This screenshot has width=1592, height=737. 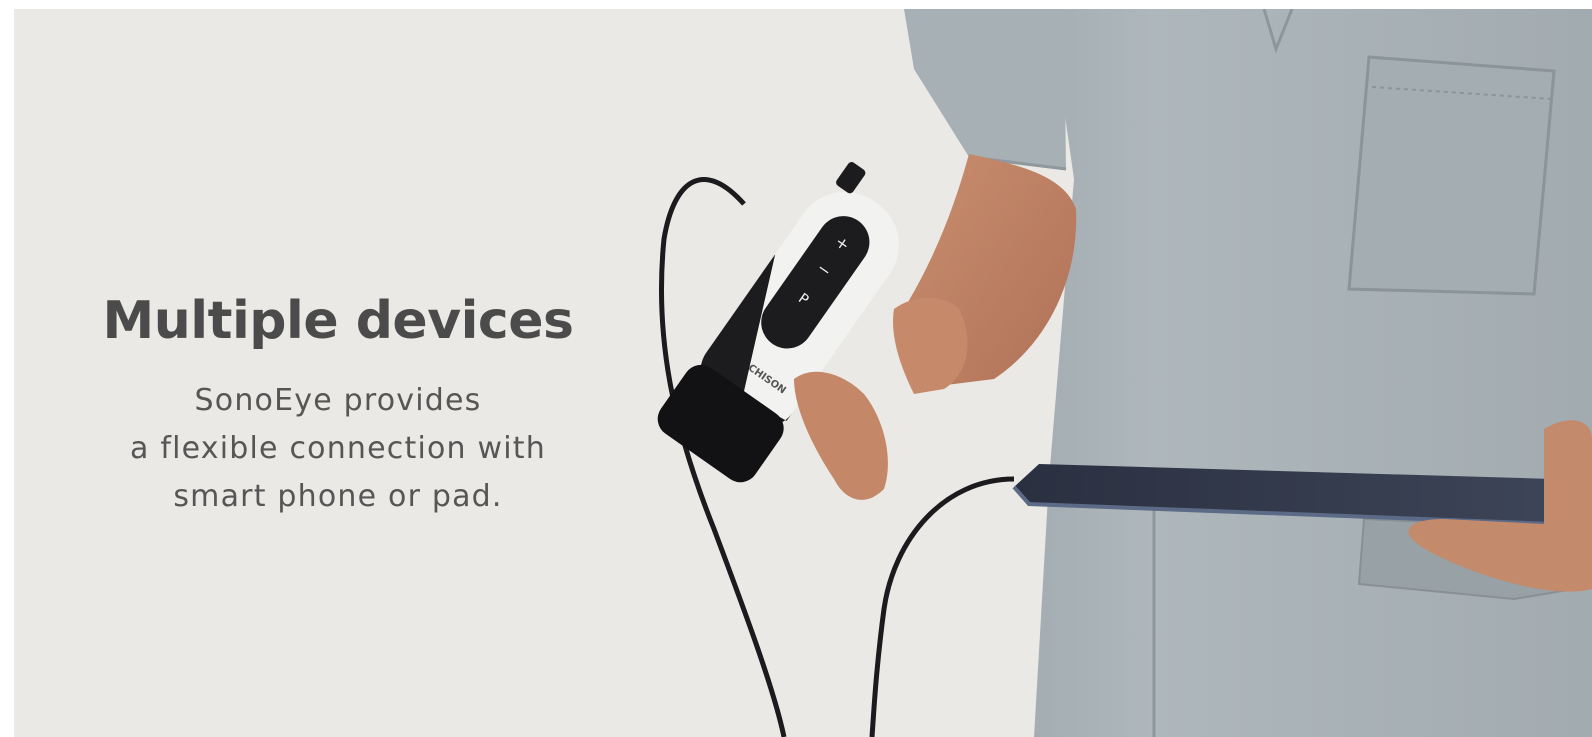 What do you see at coordinates (338, 321) in the screenshot?
I see `headline: Multiple devices` at bounding box center [338, 321].